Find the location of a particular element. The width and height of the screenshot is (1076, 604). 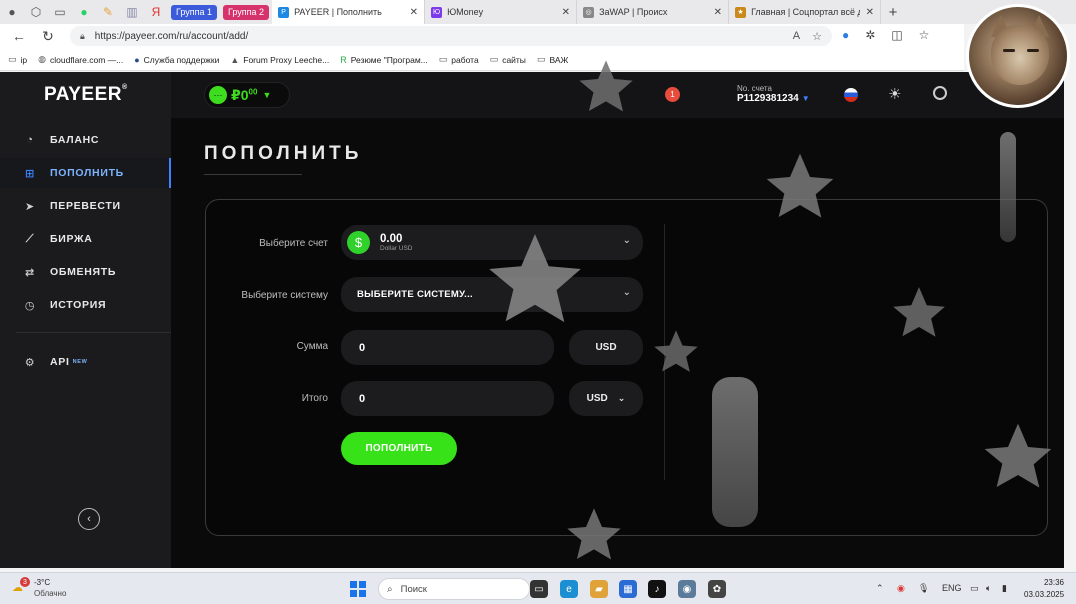

profile-icon: ● is located at coordinates (12, 12).